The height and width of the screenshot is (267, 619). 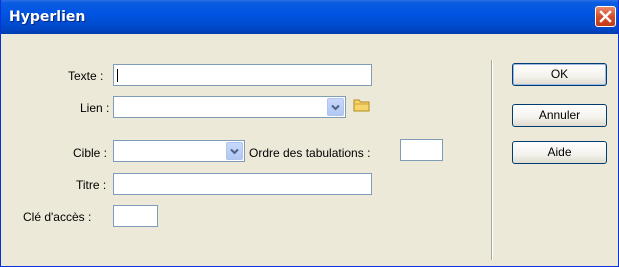 What do you see at coordinates (310, 153) in the screenshot?
I see `ordre-label: Ordre des tabulations :` at bounding box center [310, 153].